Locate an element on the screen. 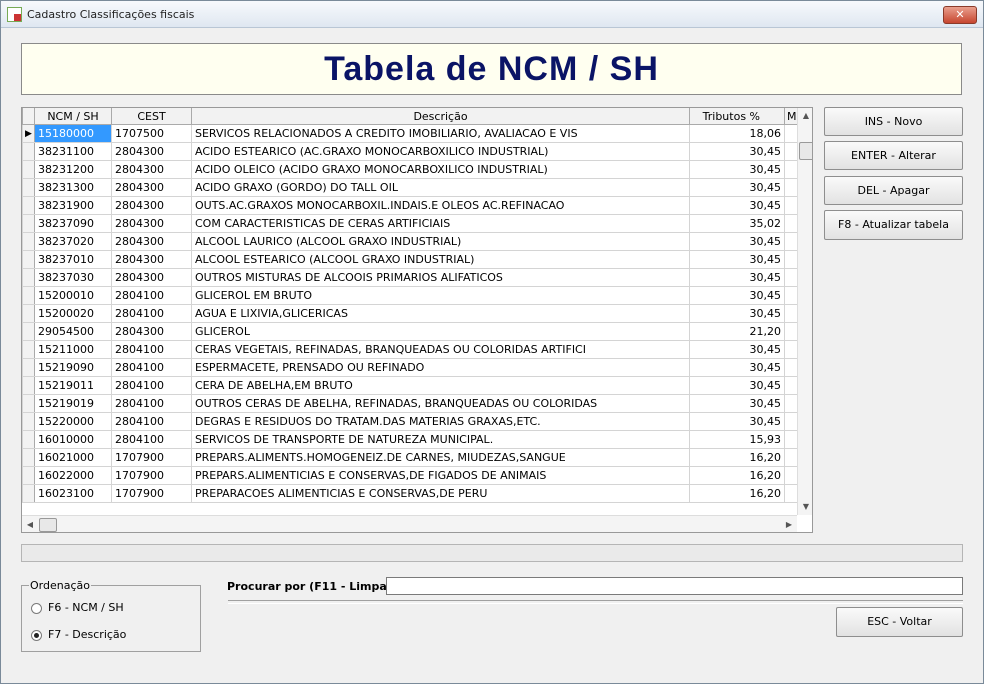 The image size is (984, 684). cell-descricao: ALCOOL LAURICO (ALCOOL GRAXO INDUSTRIAL) is located at coordinates (440, 241).